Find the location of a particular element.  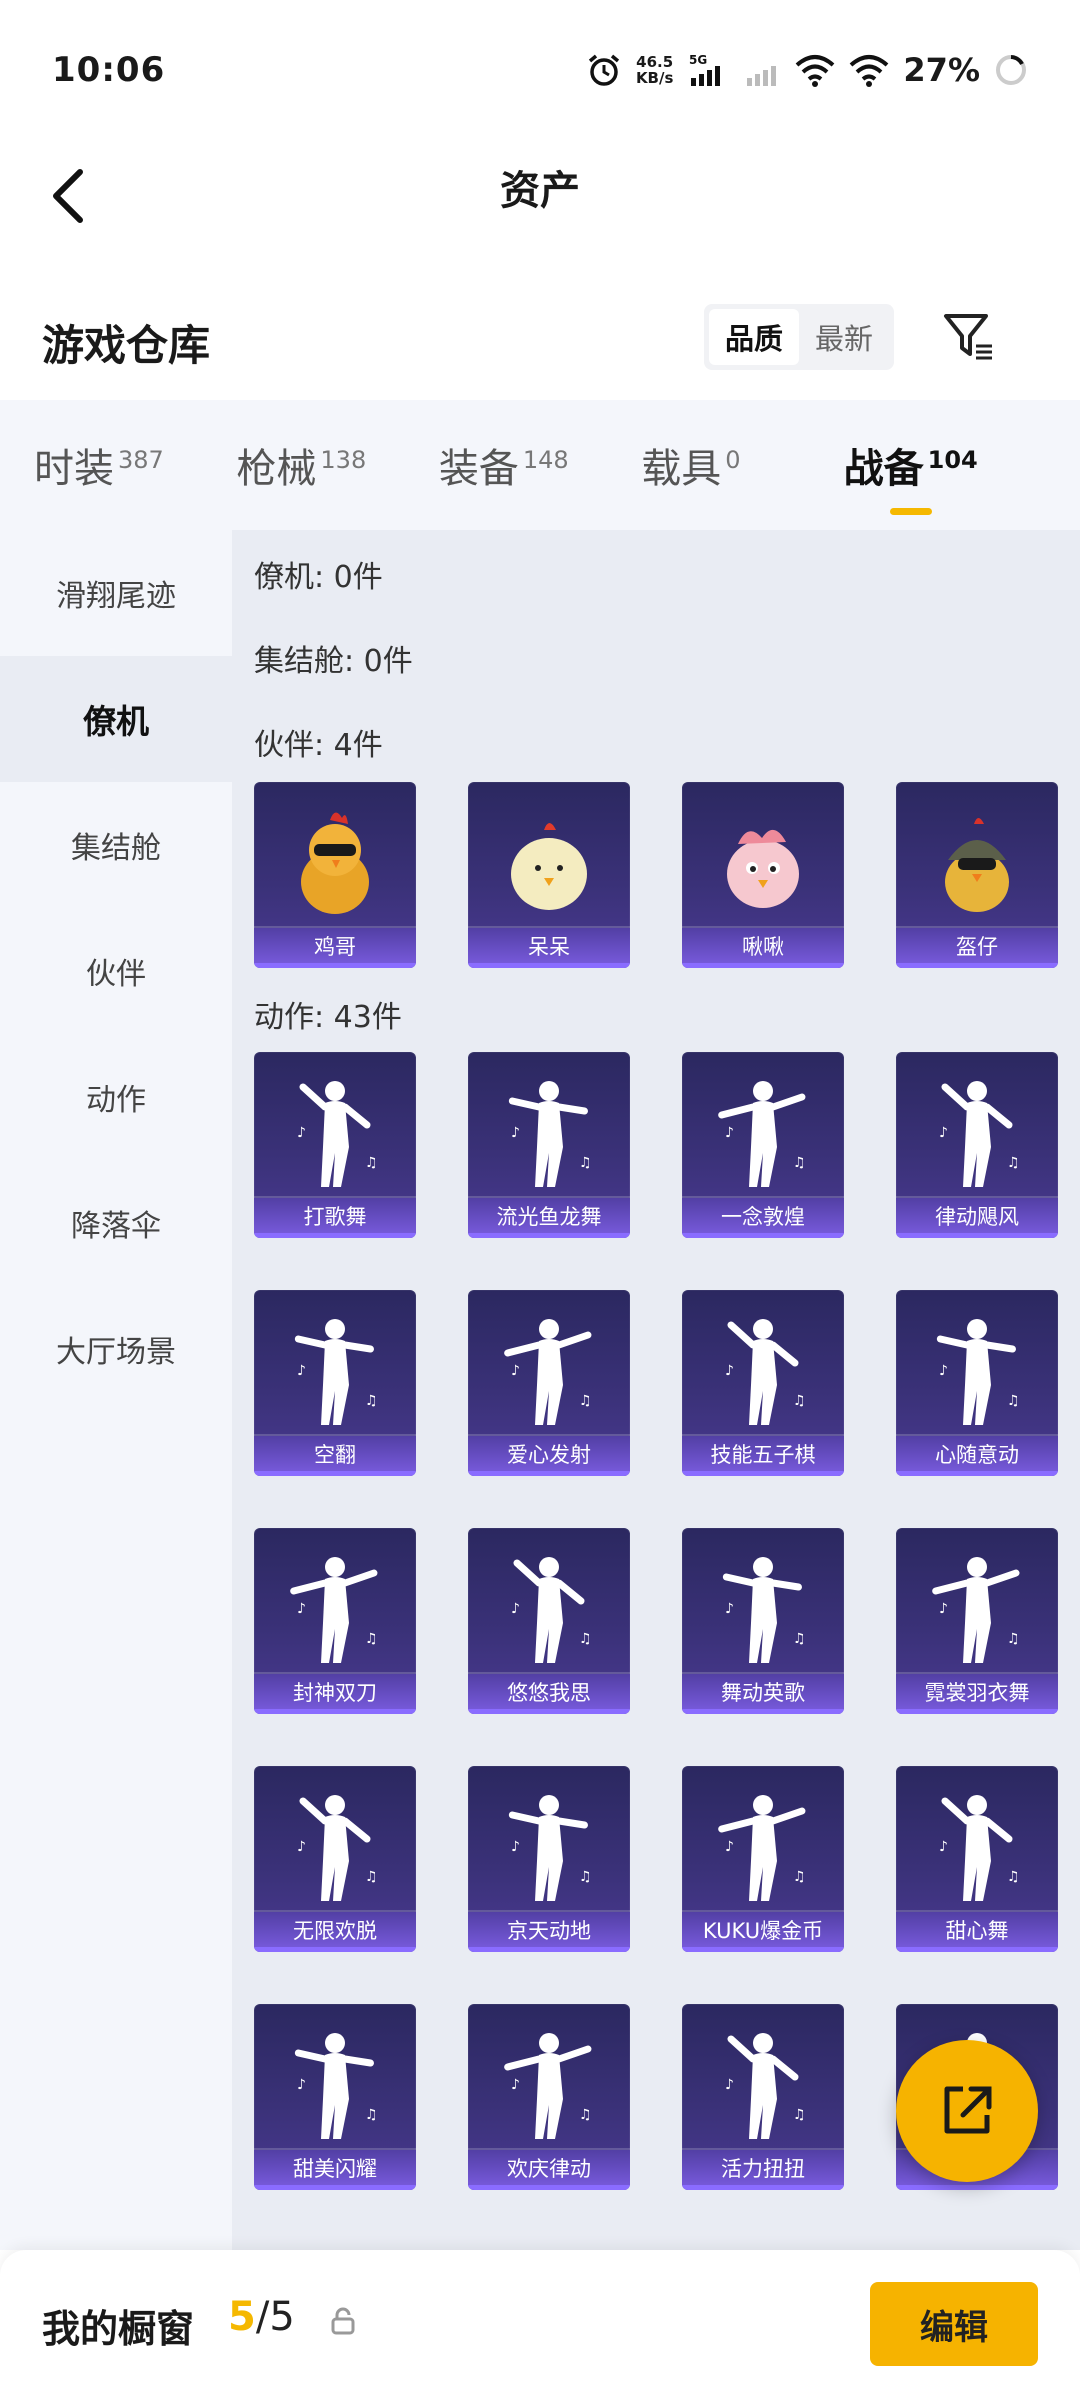

partner-card: 鸡哥 is located at coordinates (335, 875).